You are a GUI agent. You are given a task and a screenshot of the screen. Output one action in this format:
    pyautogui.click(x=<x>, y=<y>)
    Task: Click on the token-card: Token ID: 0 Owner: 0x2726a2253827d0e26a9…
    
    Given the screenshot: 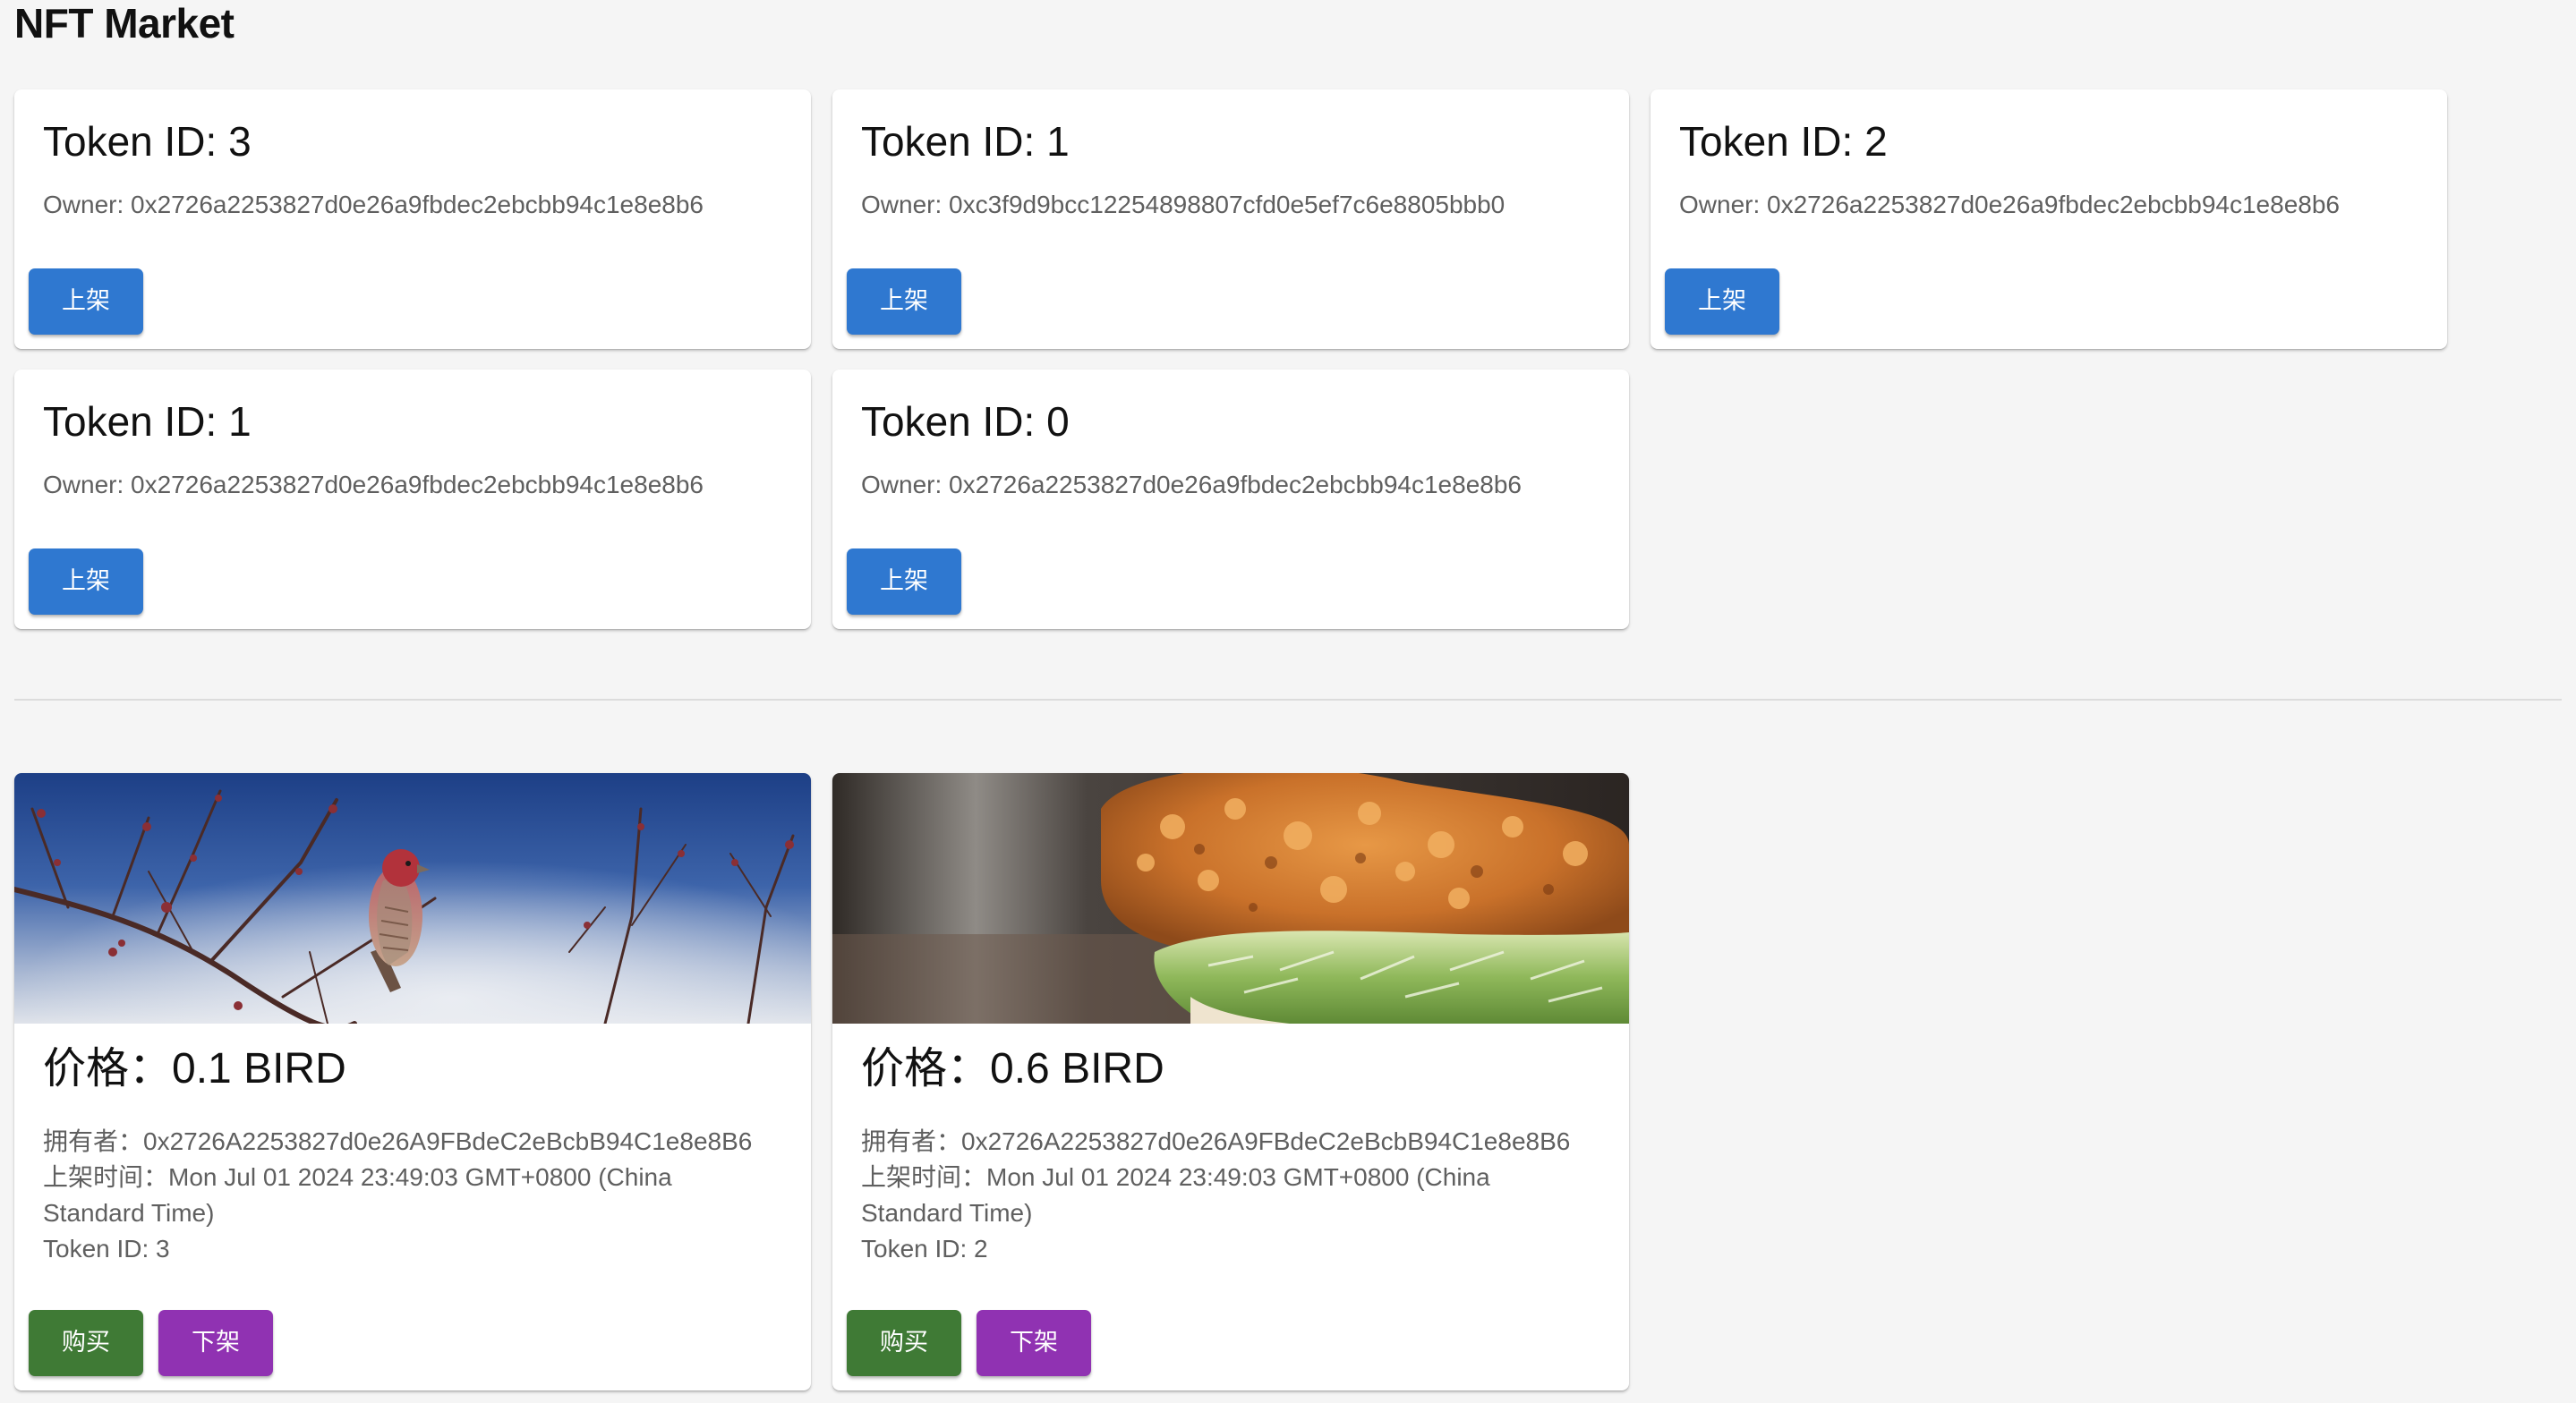 What is the action you would take?
    pyautogui.click(x=1230, y=499)
    